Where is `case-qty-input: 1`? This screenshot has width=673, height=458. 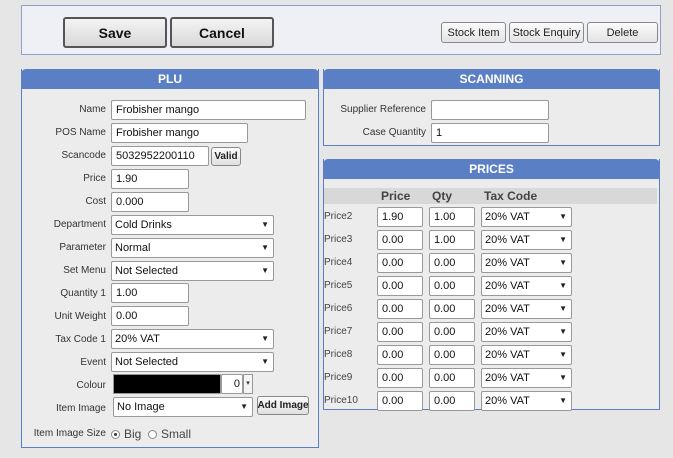 case-qty-input: 1 is located at coordinates (490, 133).